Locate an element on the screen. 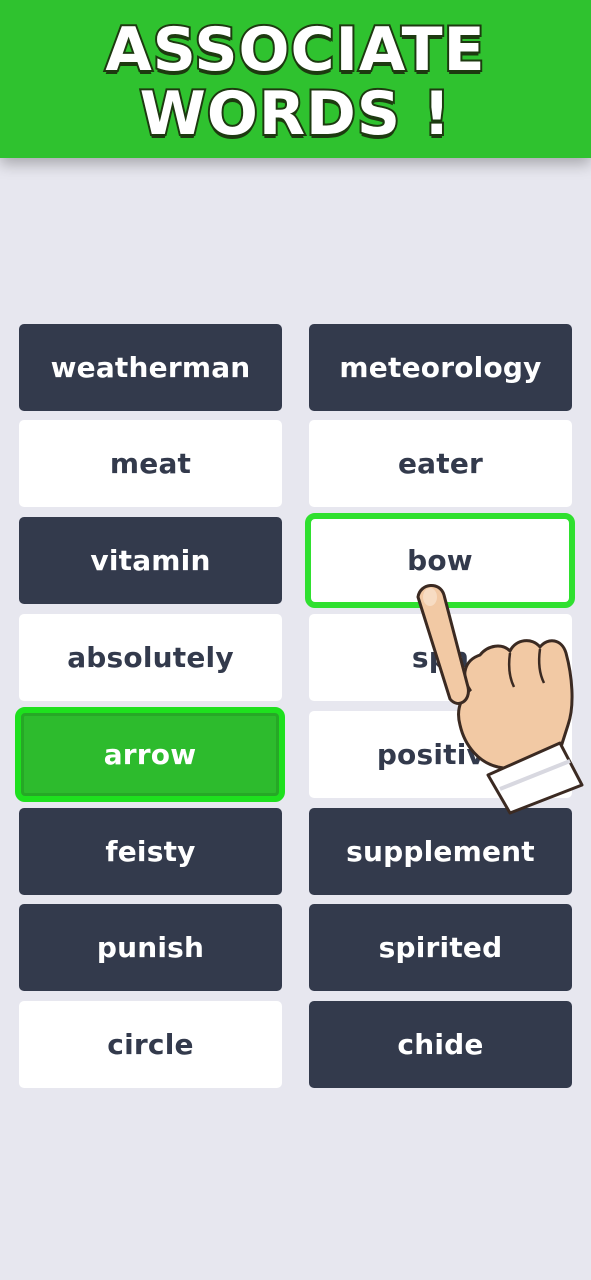 The width and height of the screenshot is (591, 1280). banner-title-line-1: ASSOCIATE is located at coordinates (294, 50).